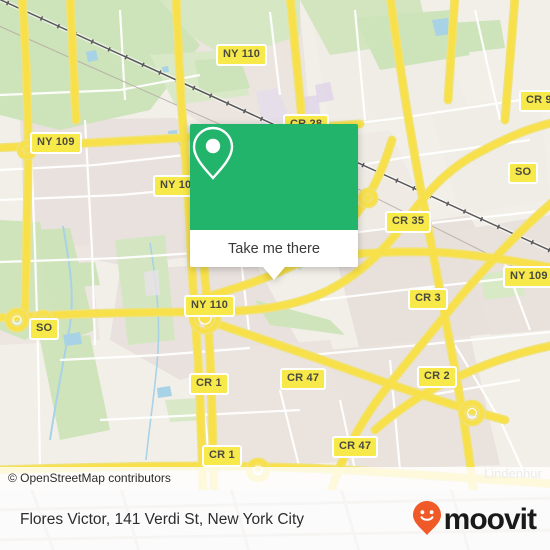  I want to click on take-me-there-button: Take me there, so click(274, 255).